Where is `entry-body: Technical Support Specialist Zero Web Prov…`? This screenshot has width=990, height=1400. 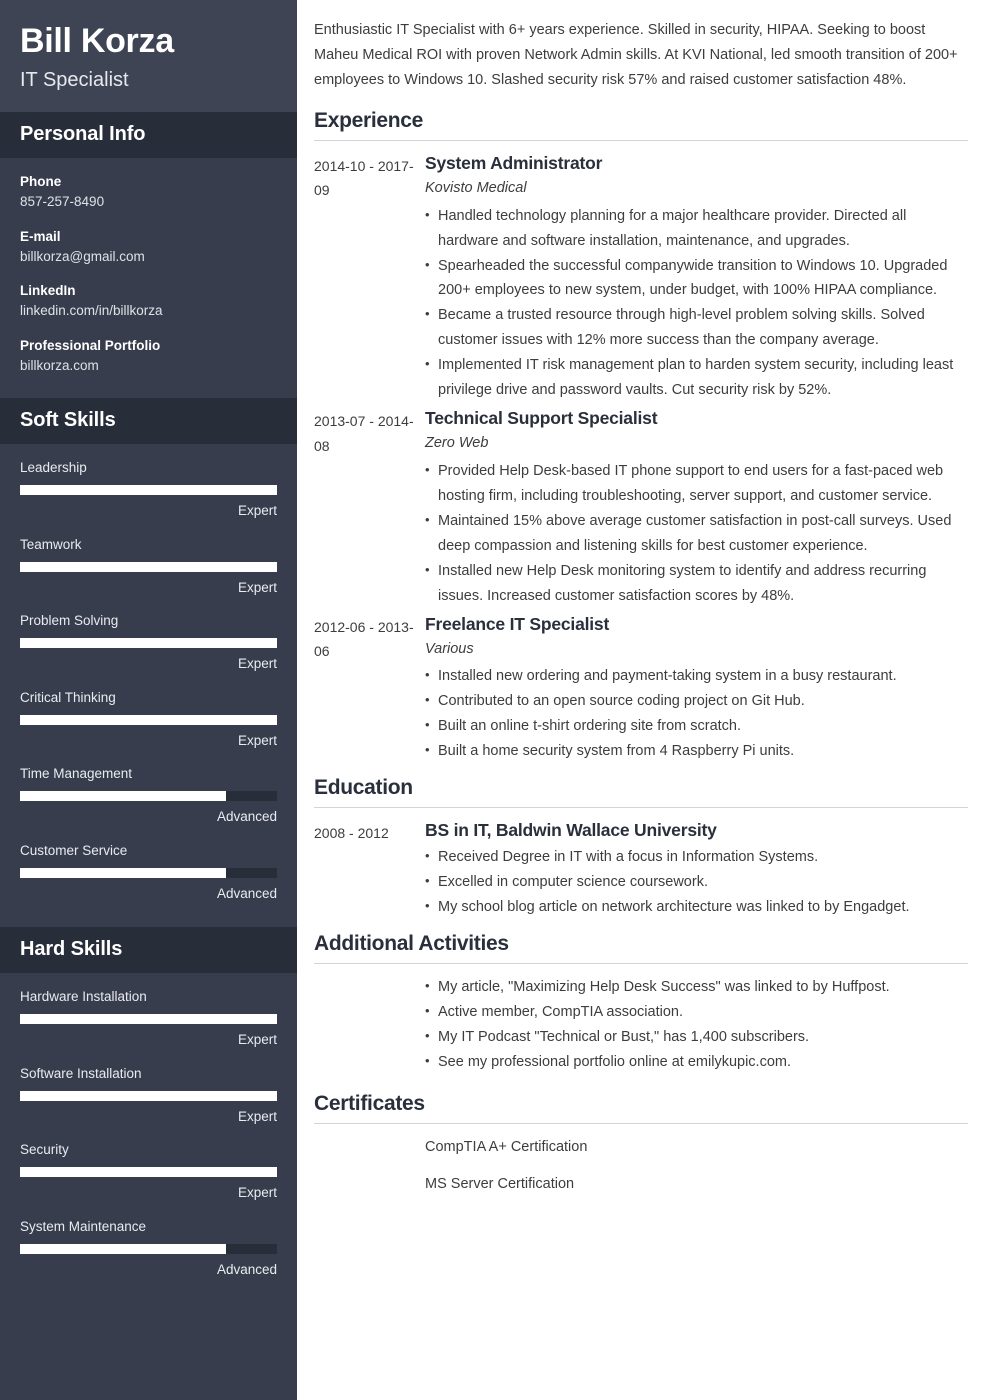 entry-body: Technical Support Specialist Zero Web Prov… is located at coordinates (697, 507).